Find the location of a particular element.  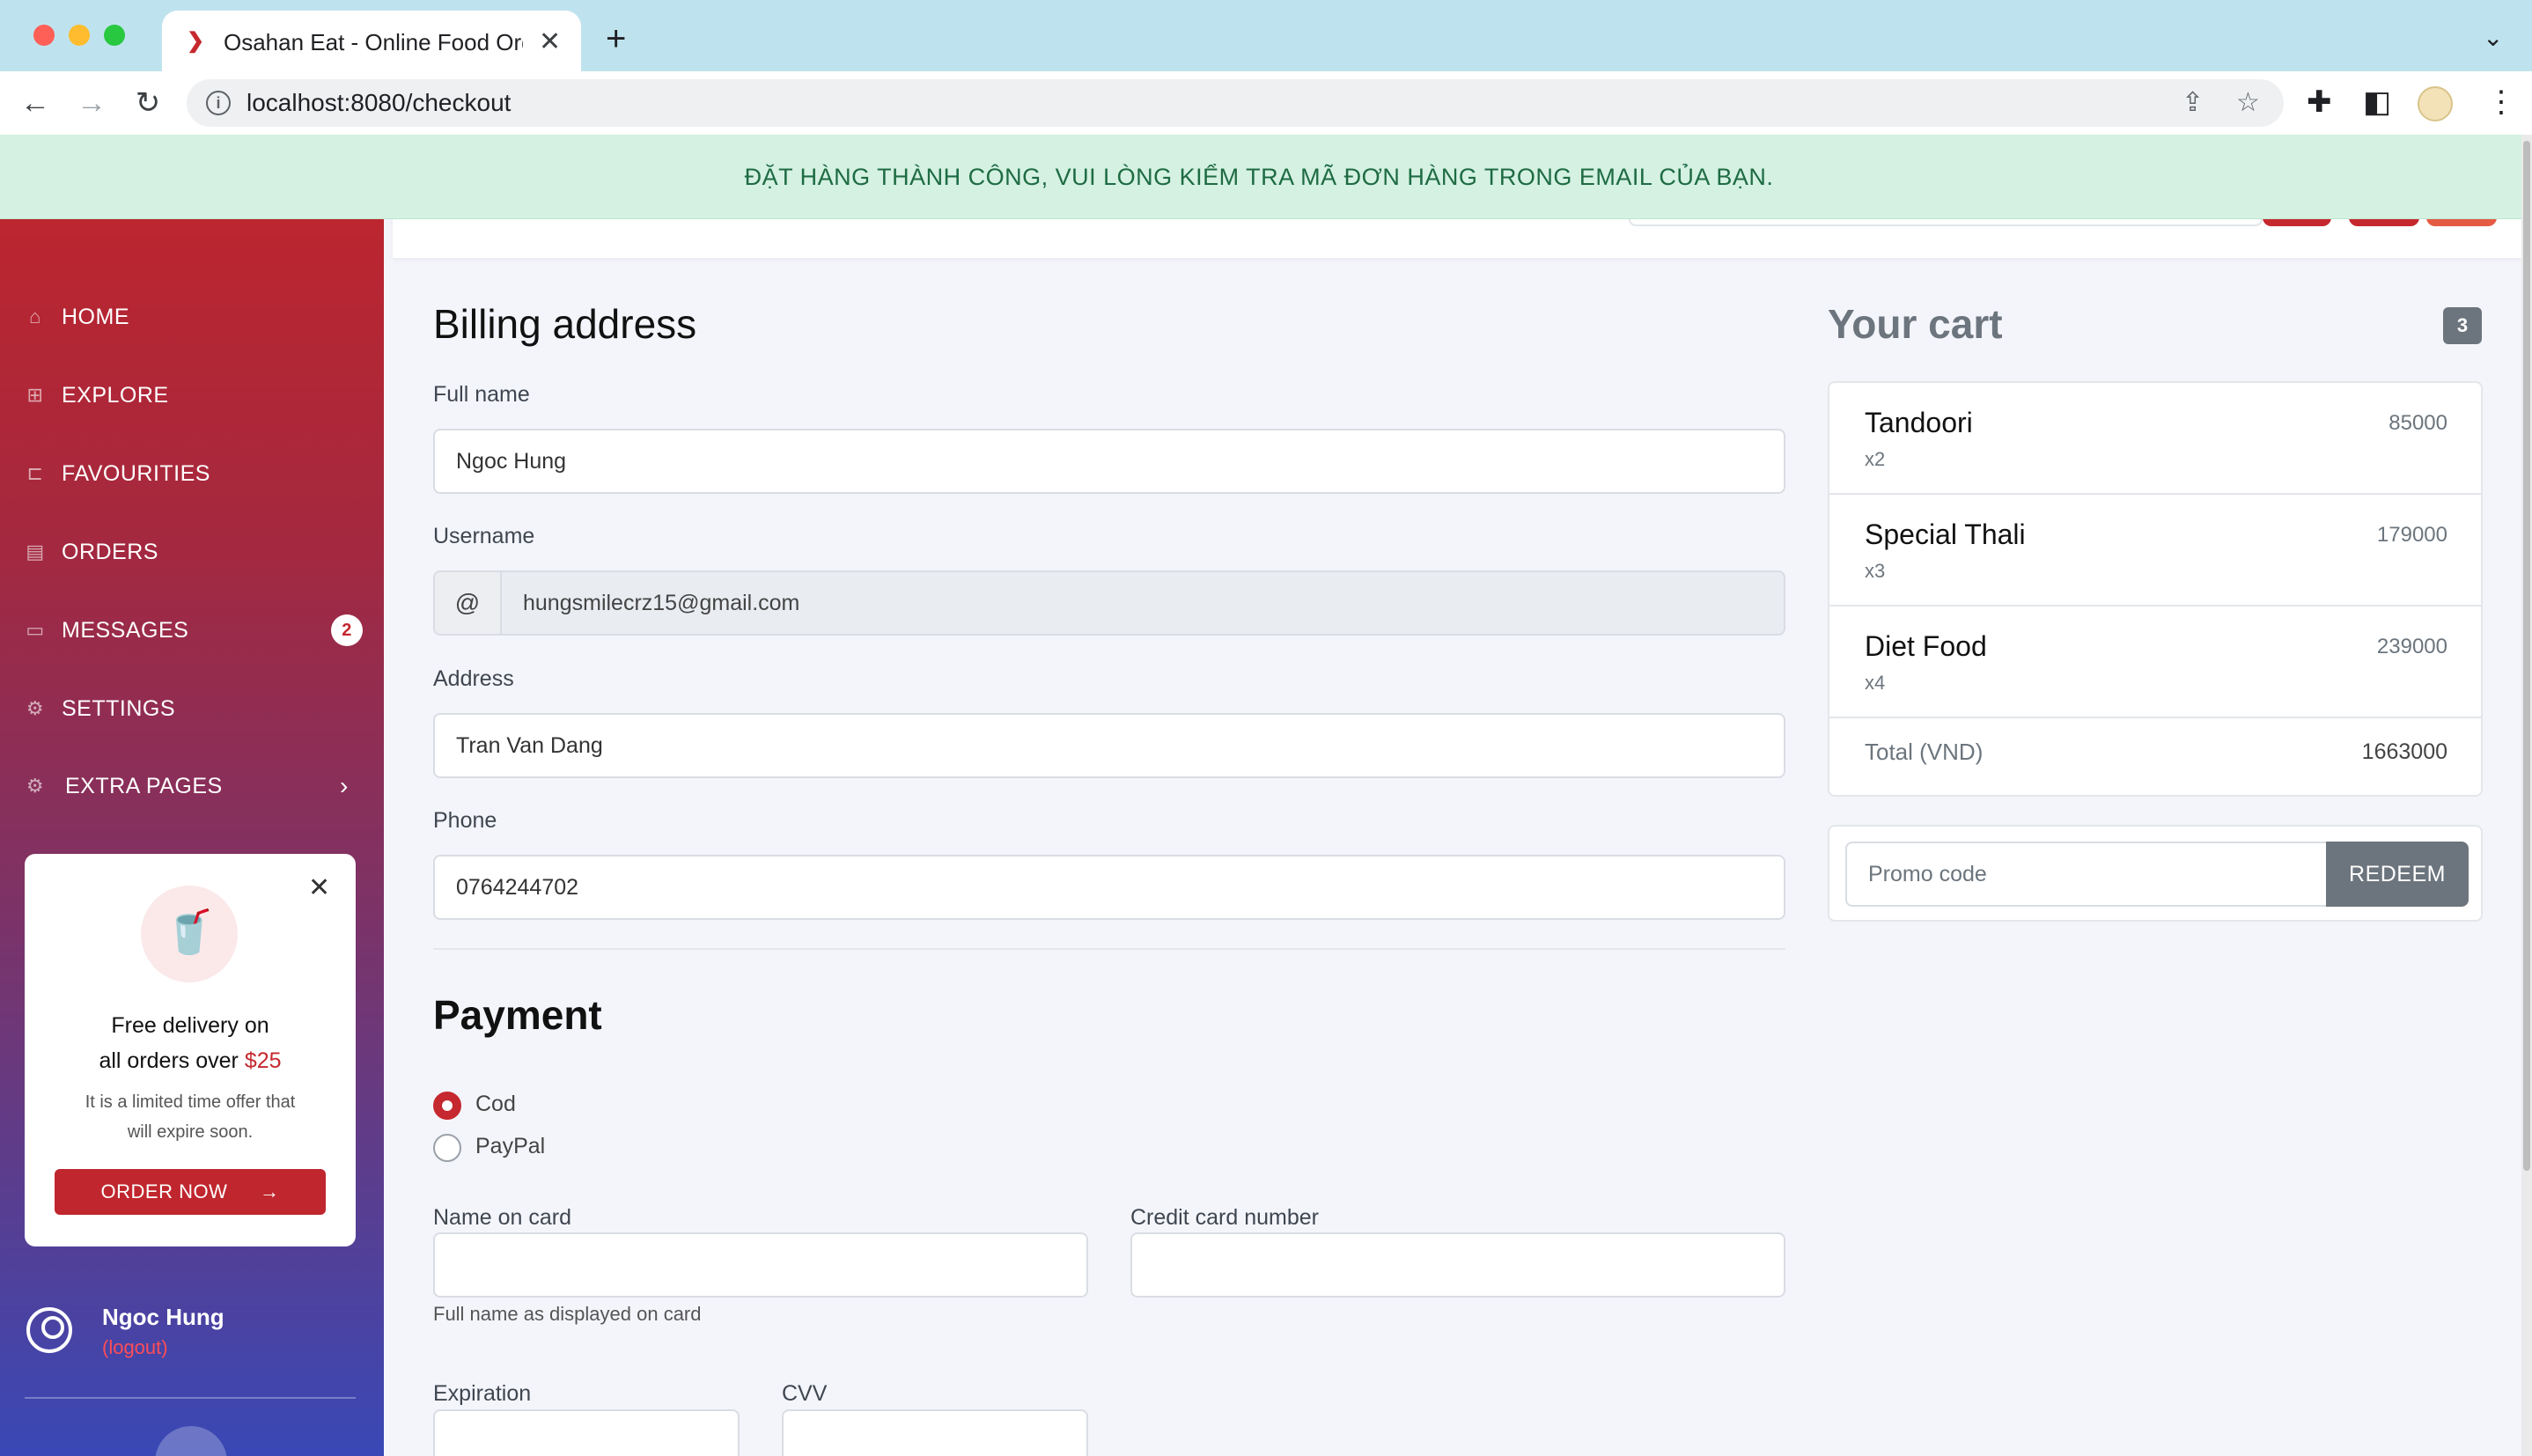

promo-line-1: Free delivery on is located at coordinates (190, 1025).